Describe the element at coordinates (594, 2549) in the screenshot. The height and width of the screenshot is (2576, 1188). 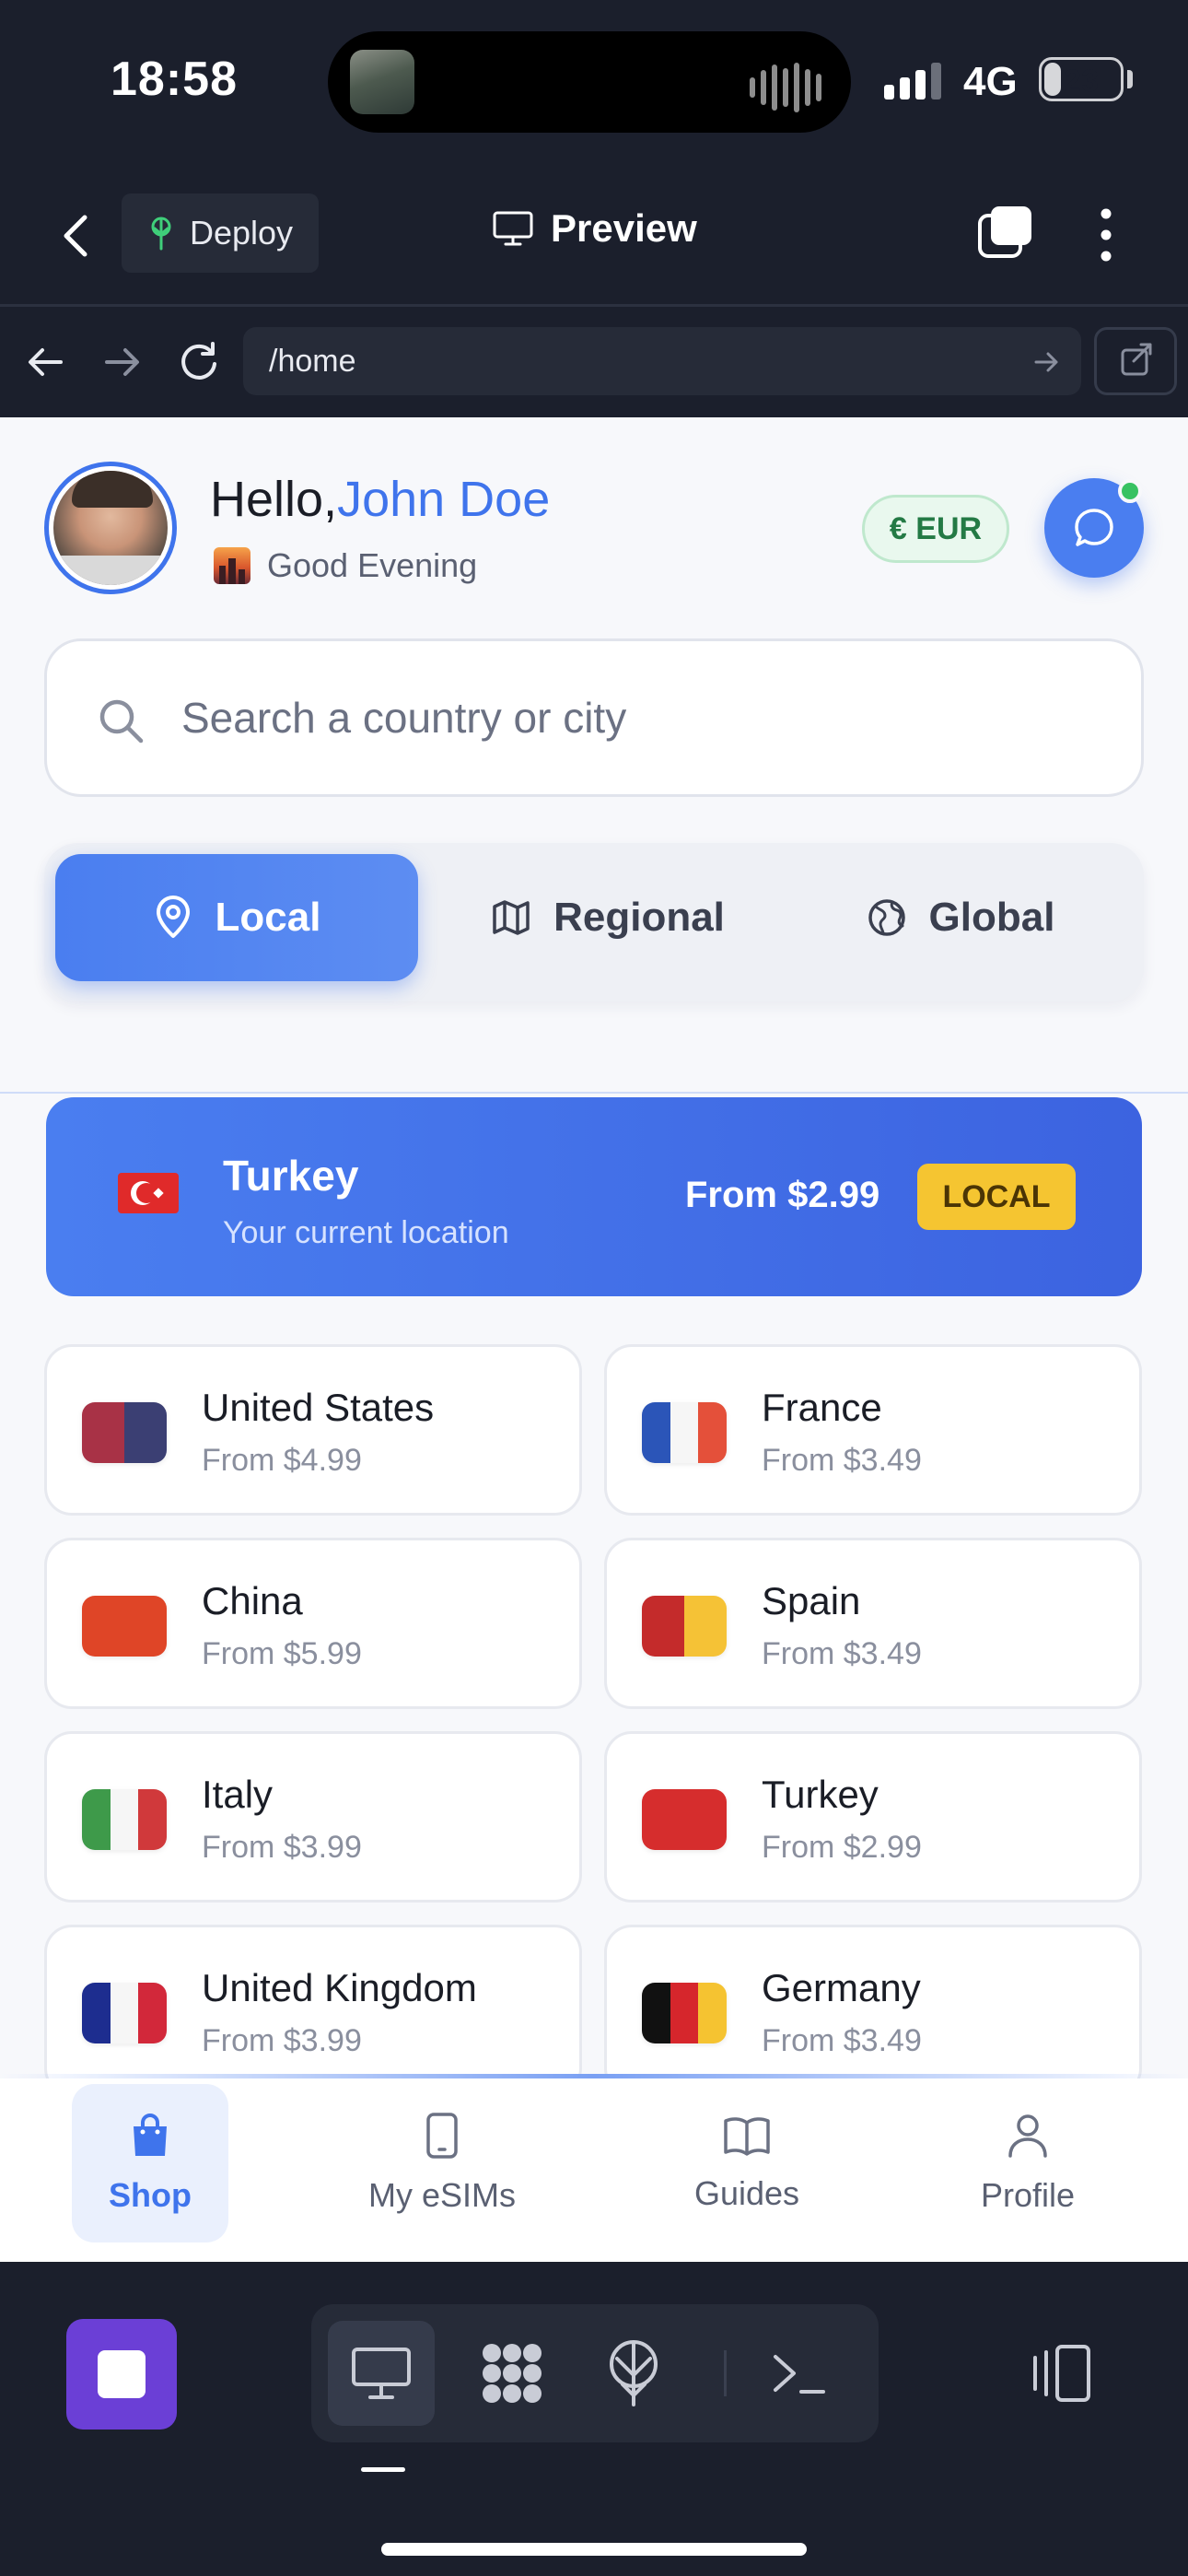
I see `home-indicator` at that location.